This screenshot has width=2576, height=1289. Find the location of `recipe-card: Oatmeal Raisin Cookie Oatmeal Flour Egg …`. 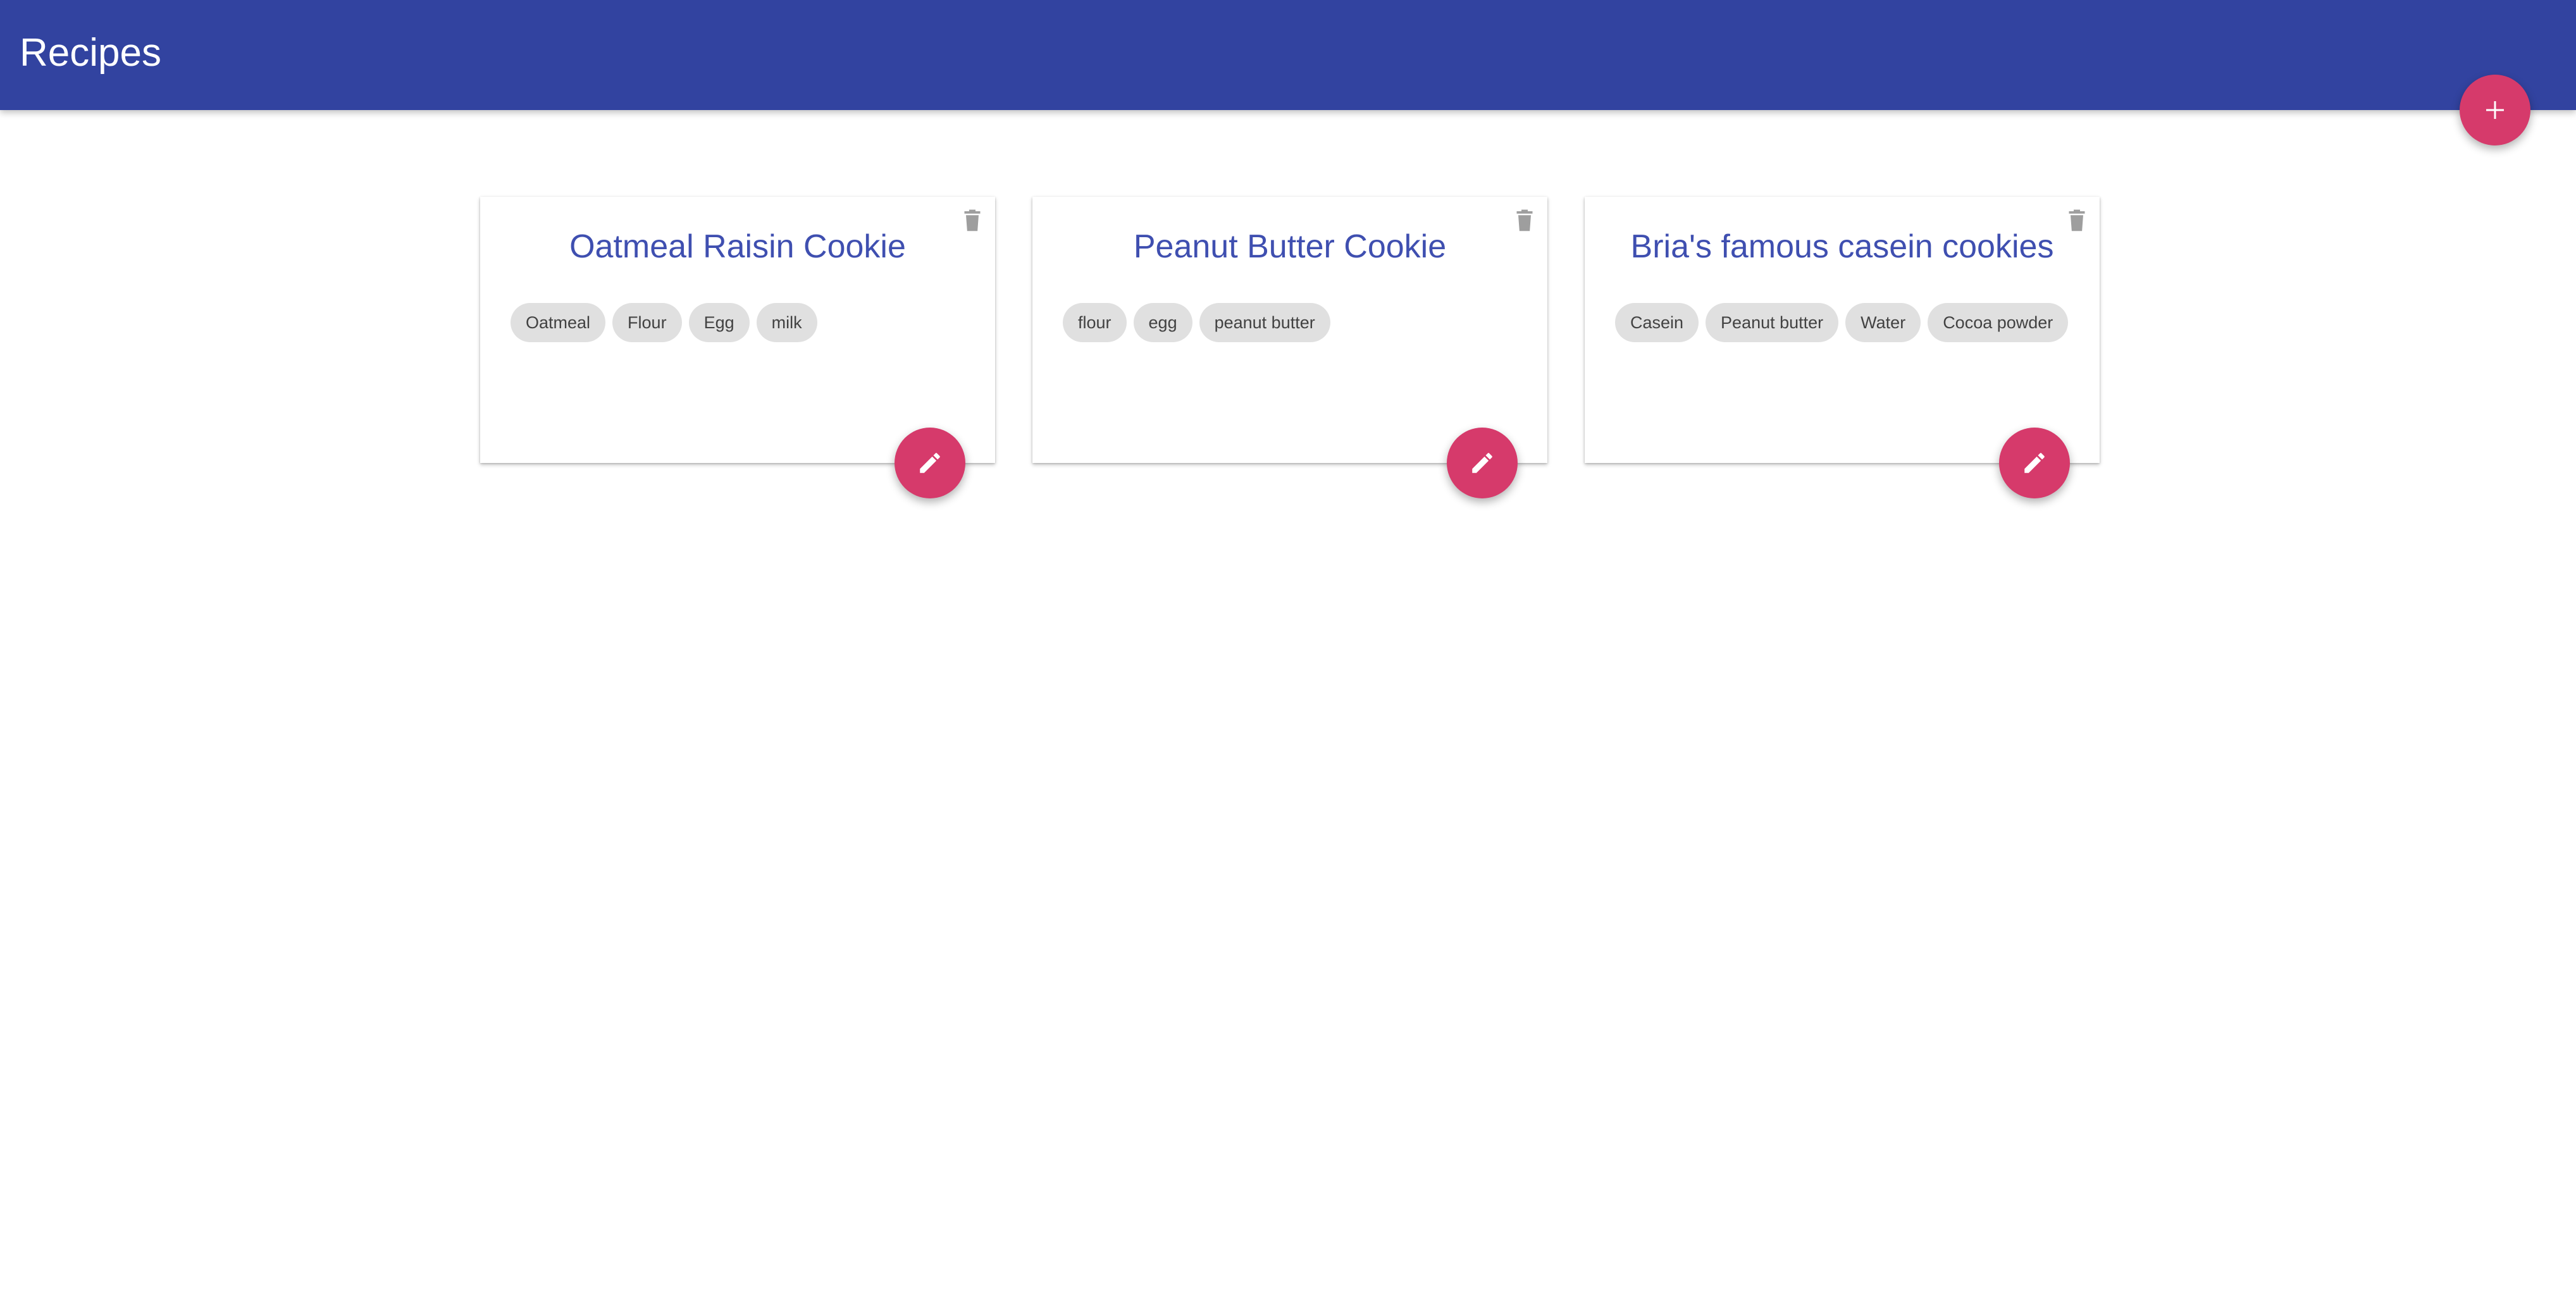

recipe-card: Oatmeal Raisin Cookie Oatmeal Flour Egg … is located at coordinates (738, 347).